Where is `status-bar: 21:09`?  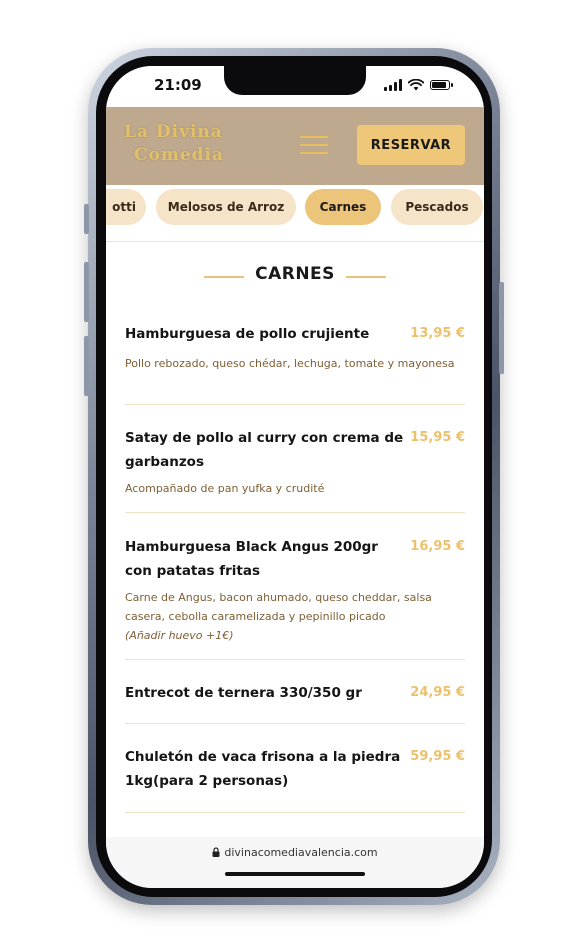
status-bar: 21:09 is located at coordinates (295, 86).